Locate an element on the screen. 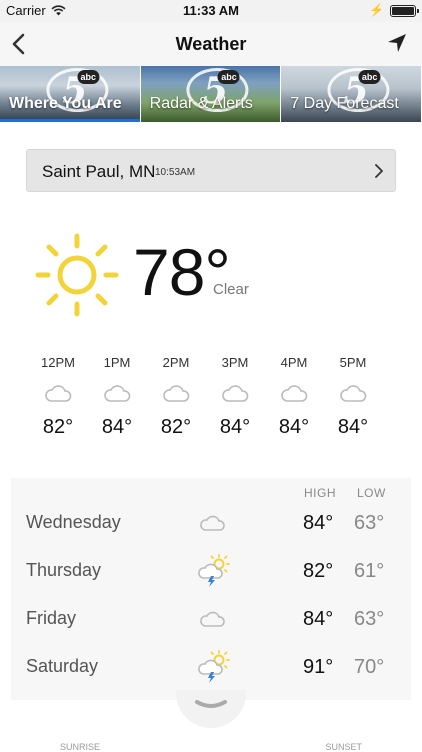 The height and width of the screenshot is (752, 422). tab-radar-alerts: 5 abc Radar & Alerts is located at coordinates (211, 94).